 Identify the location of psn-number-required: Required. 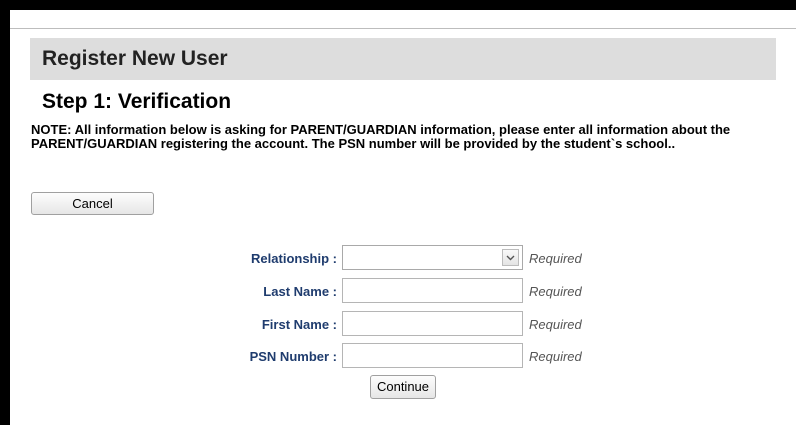
(555, 356).